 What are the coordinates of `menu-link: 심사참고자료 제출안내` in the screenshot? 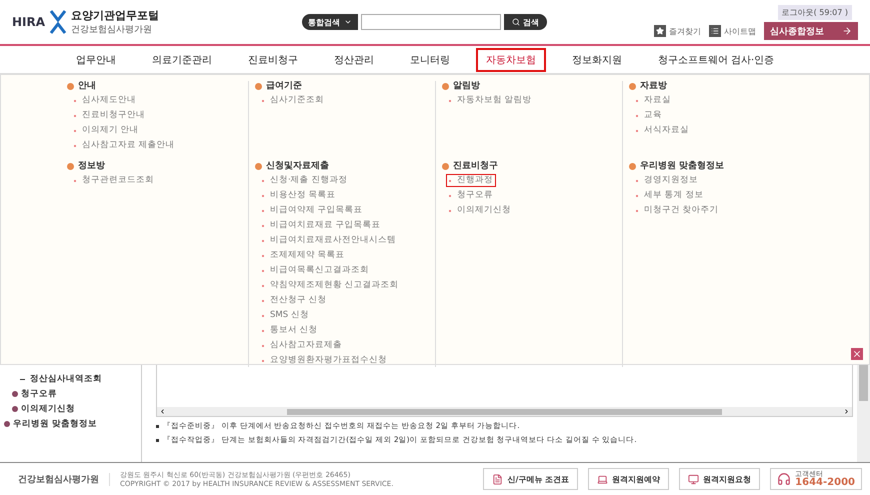 It's located at (124, 145).